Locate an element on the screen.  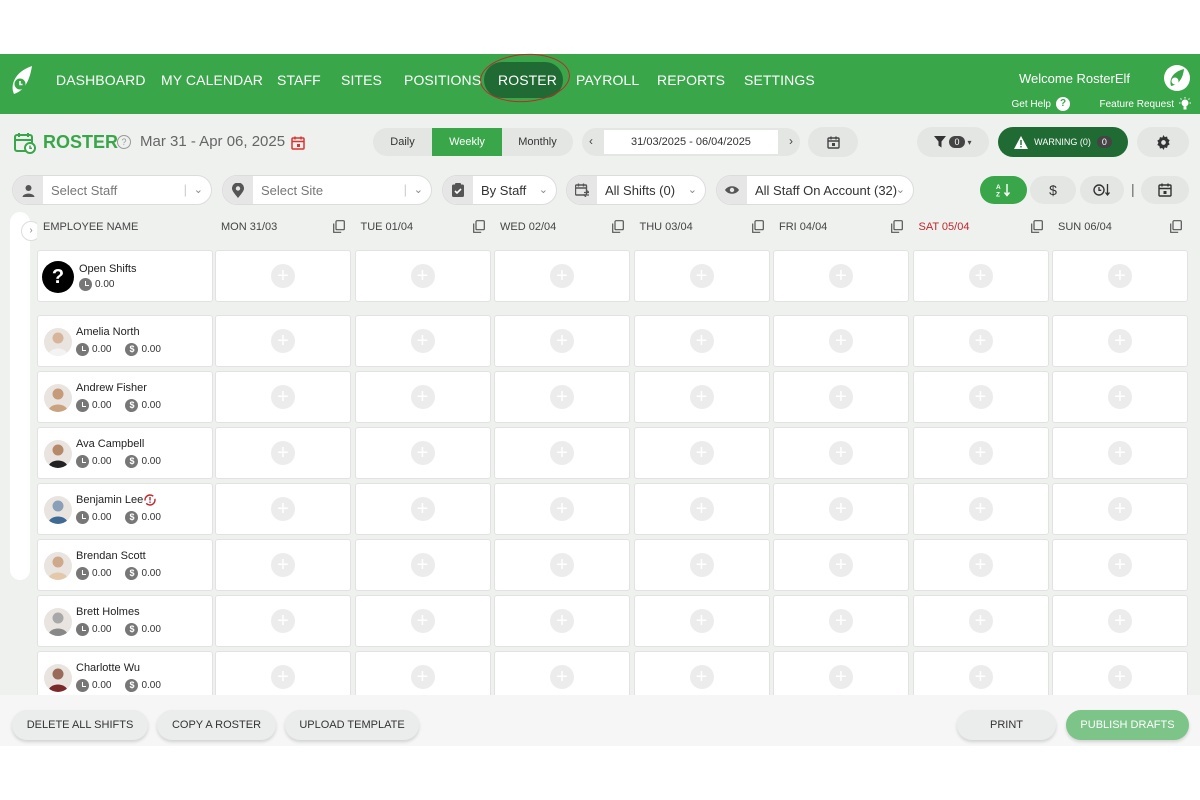
select-site-dropdown: Select Site | ⌄ is located at coordinates (327, 190).